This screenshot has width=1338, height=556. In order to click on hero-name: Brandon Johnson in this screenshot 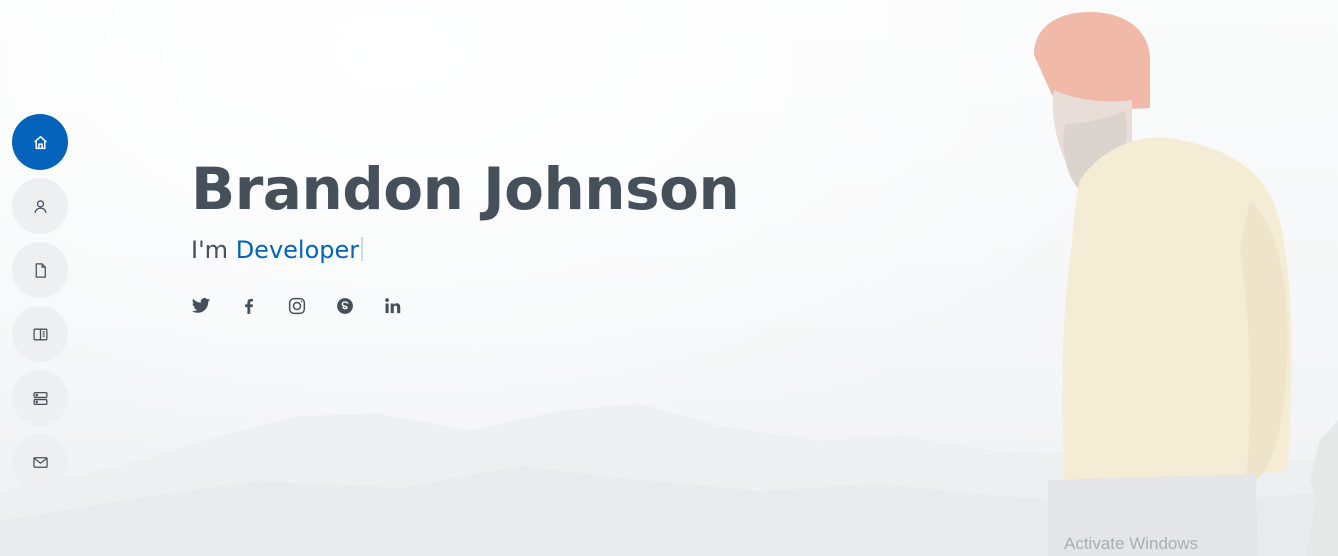, I will do `click(465, 189)`.